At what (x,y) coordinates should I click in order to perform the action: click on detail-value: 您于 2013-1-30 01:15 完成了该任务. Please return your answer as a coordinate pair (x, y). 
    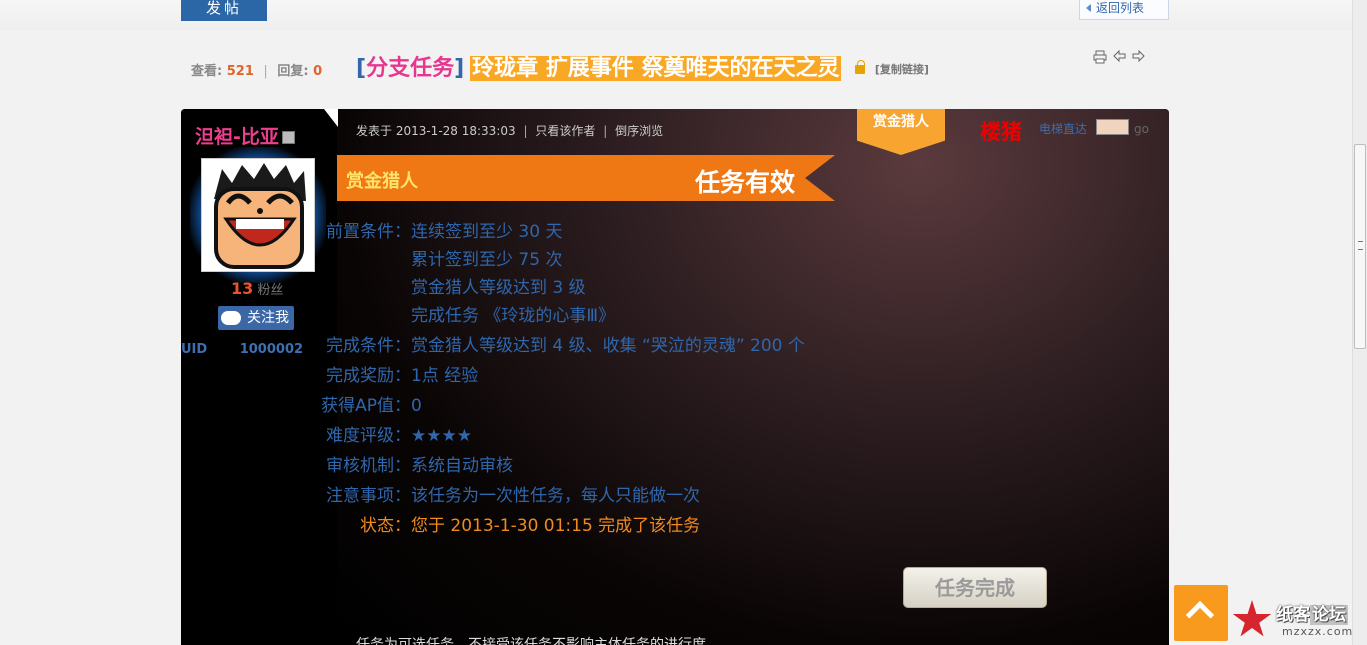
    Looking at the image, I should click on (556, 526).